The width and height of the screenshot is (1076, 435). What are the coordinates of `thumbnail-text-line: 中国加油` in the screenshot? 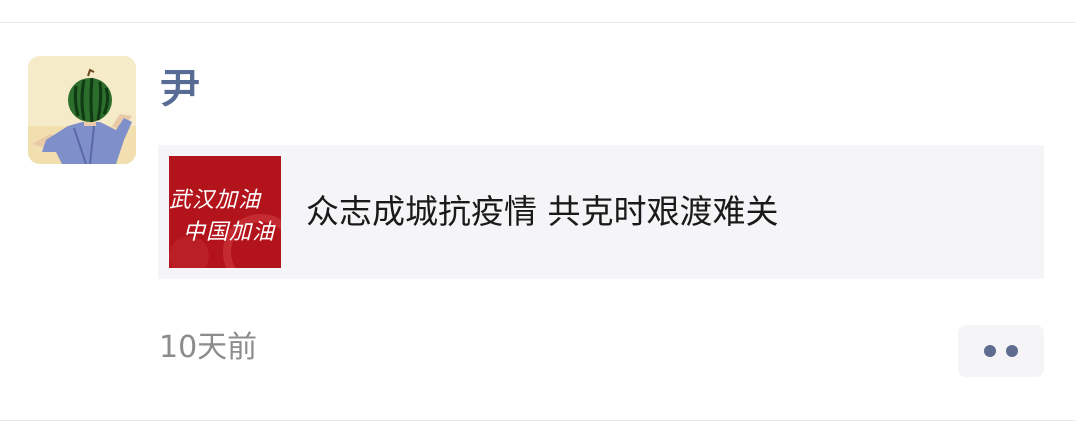 It's located at (229, 232).